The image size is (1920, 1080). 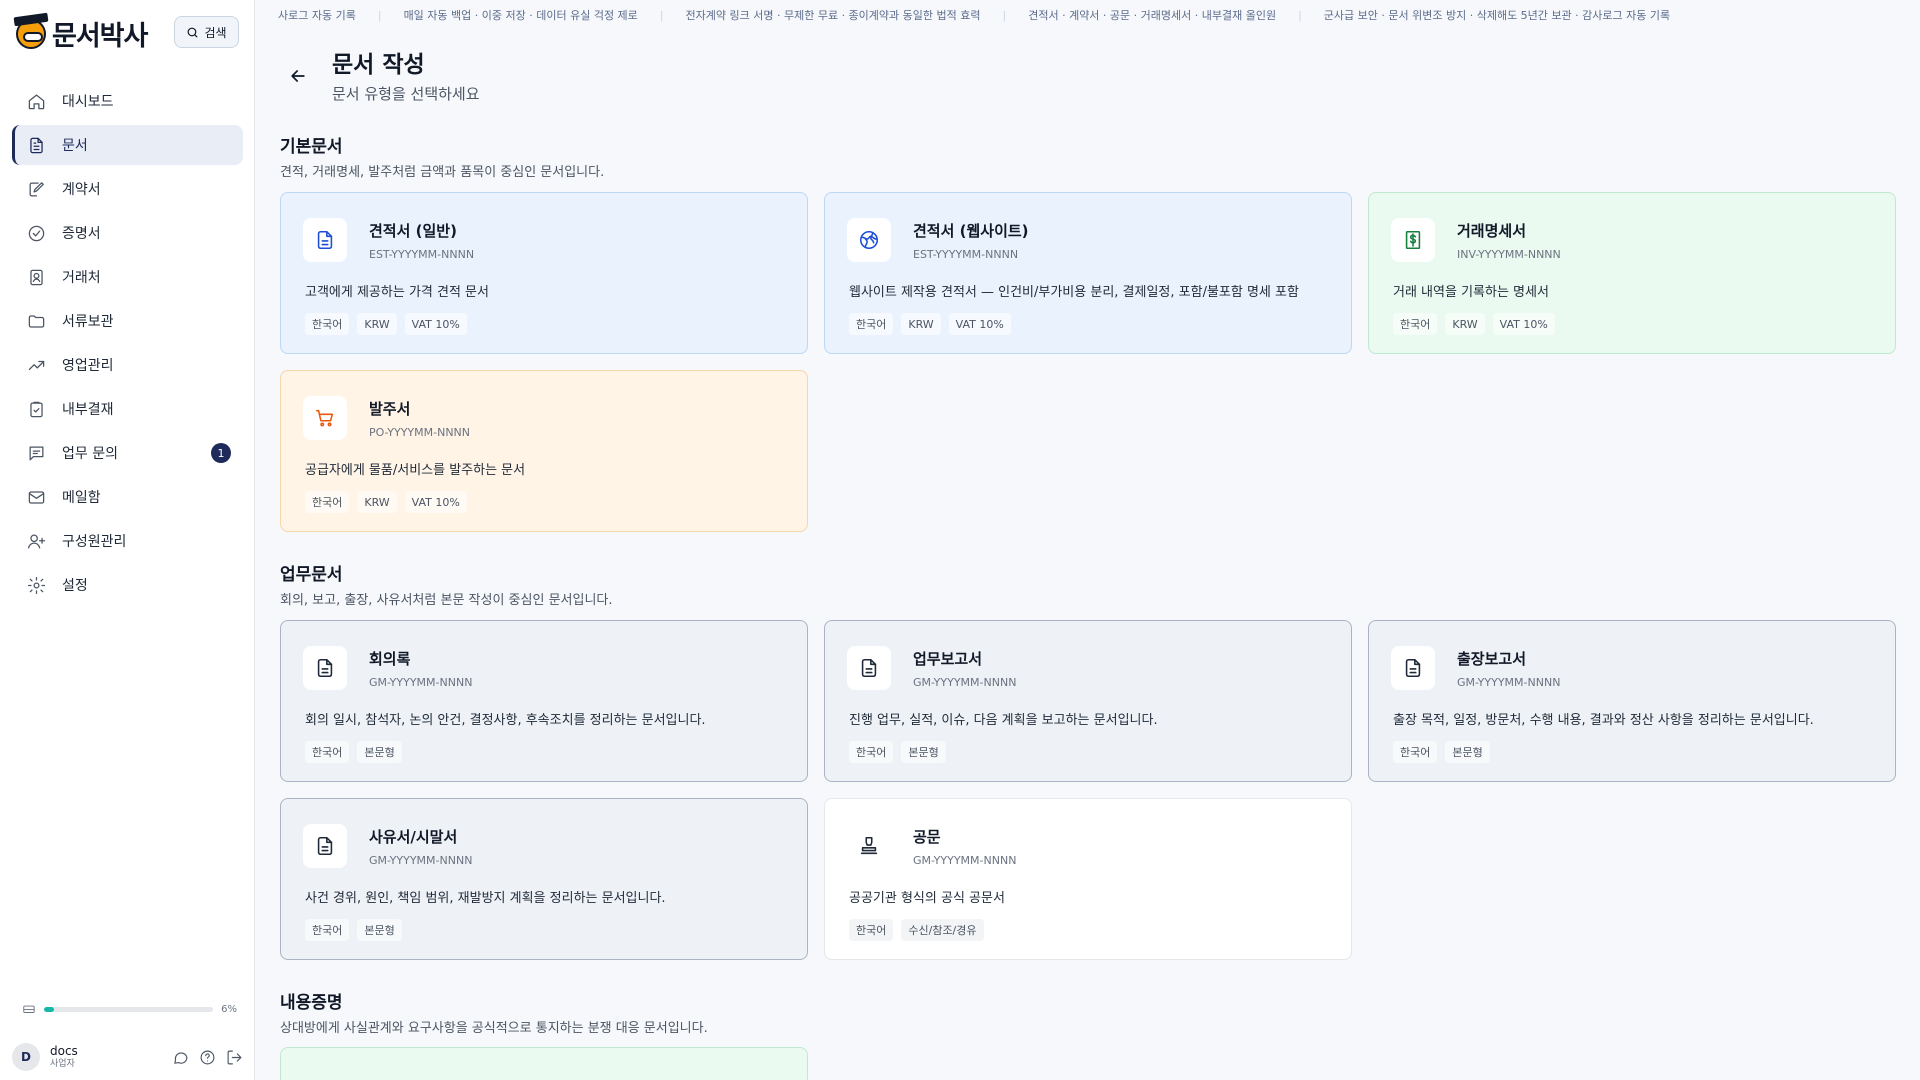 What do you see at coordinates (916, 930) in the screenshot?
I see `card-tags: 한국어 수신/참조/경유` at bounding box center [916, 930].